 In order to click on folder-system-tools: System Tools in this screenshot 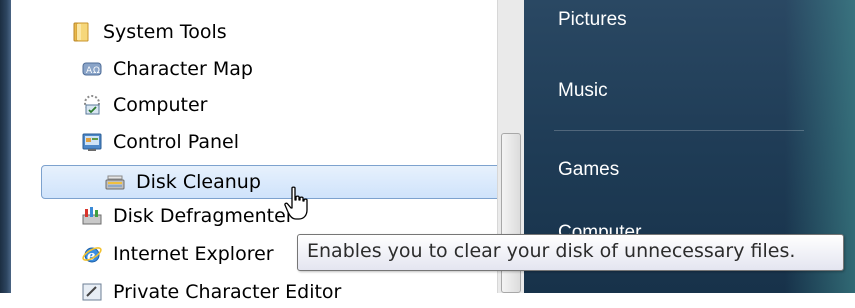, I will do `click(149, 32)`.